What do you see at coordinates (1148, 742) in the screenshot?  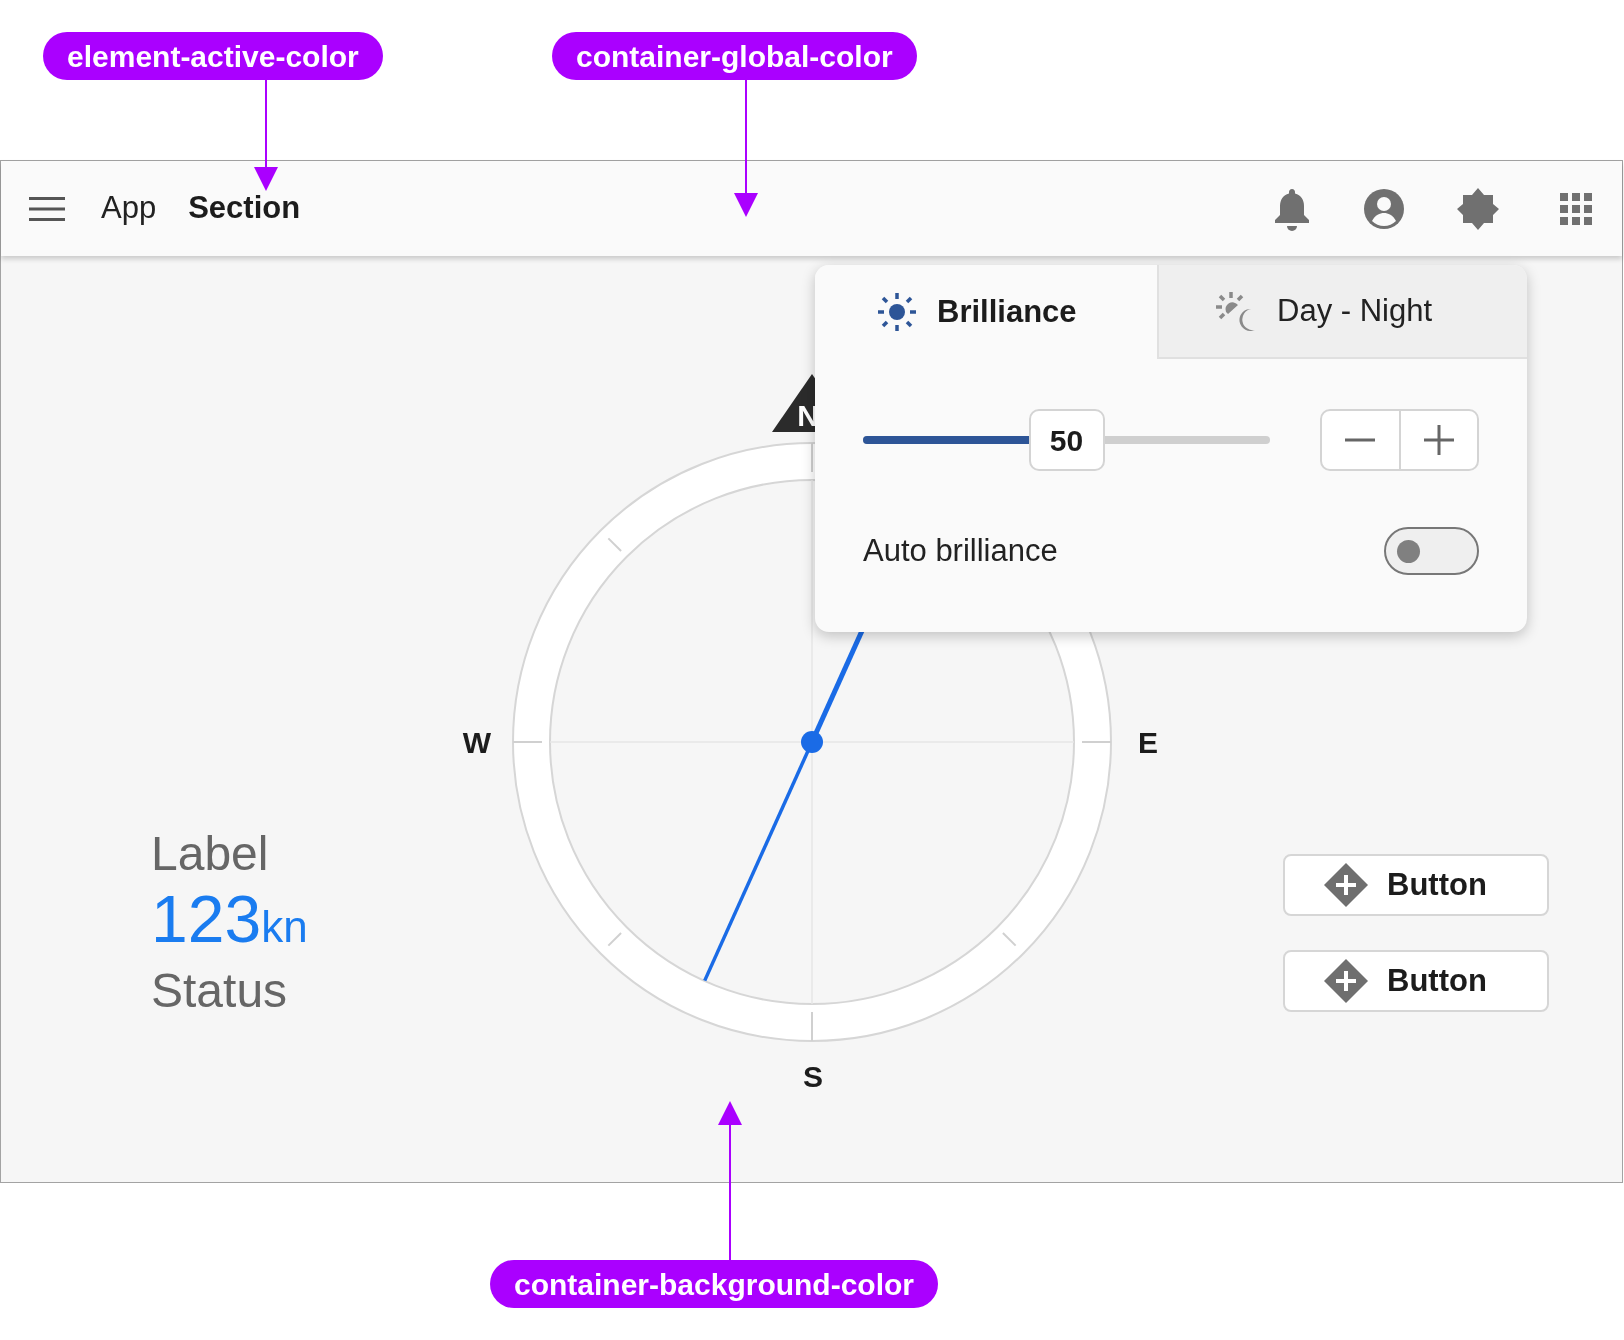 I see `compass-direction-label: E` at bounding box center [1148, 742].